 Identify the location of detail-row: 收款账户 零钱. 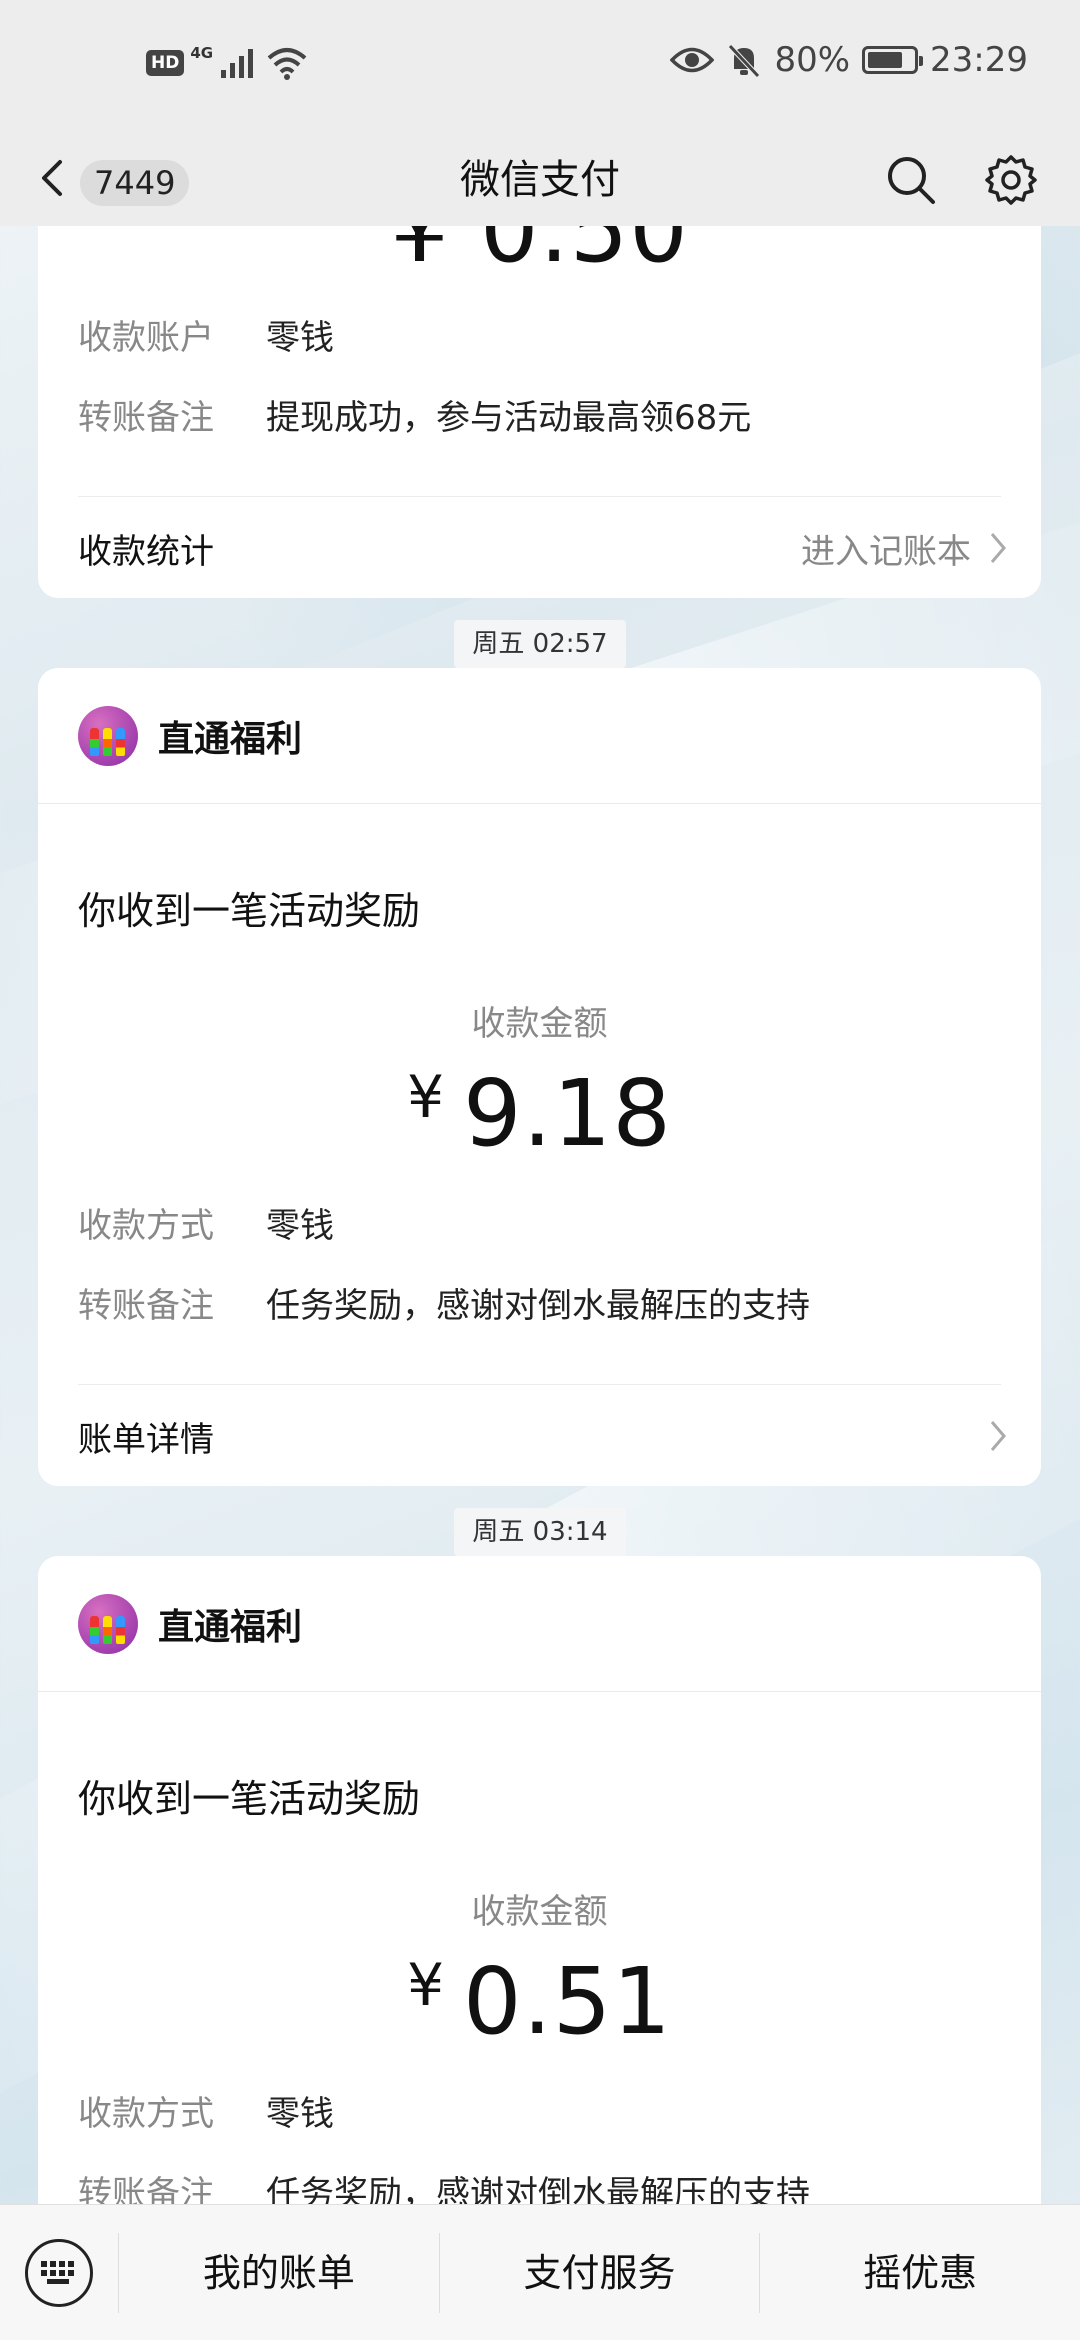
(206, 334).